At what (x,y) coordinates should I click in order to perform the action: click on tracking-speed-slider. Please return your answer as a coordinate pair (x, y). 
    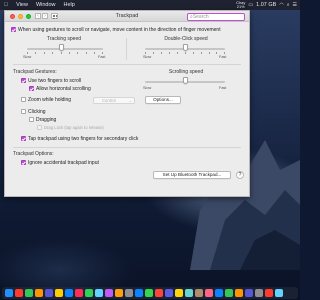
    Looking at the image, I should click on (61, 47).